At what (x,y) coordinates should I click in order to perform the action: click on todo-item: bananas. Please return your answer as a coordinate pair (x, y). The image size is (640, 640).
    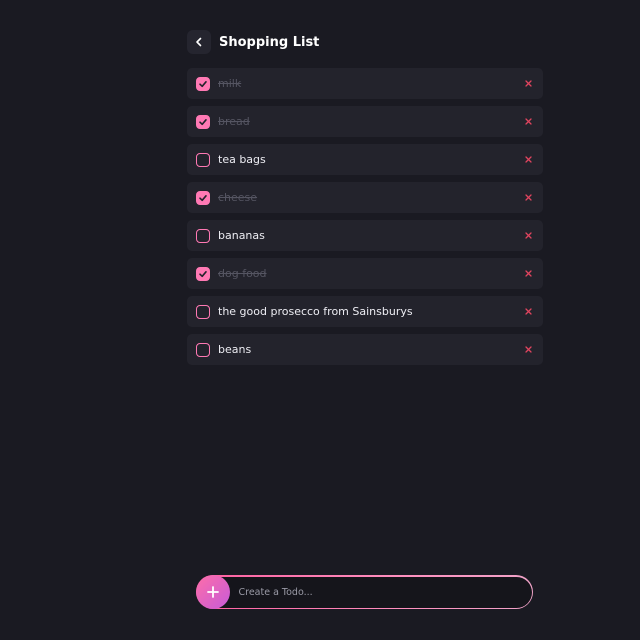
    Looking at the image, I should click on (365, 235).